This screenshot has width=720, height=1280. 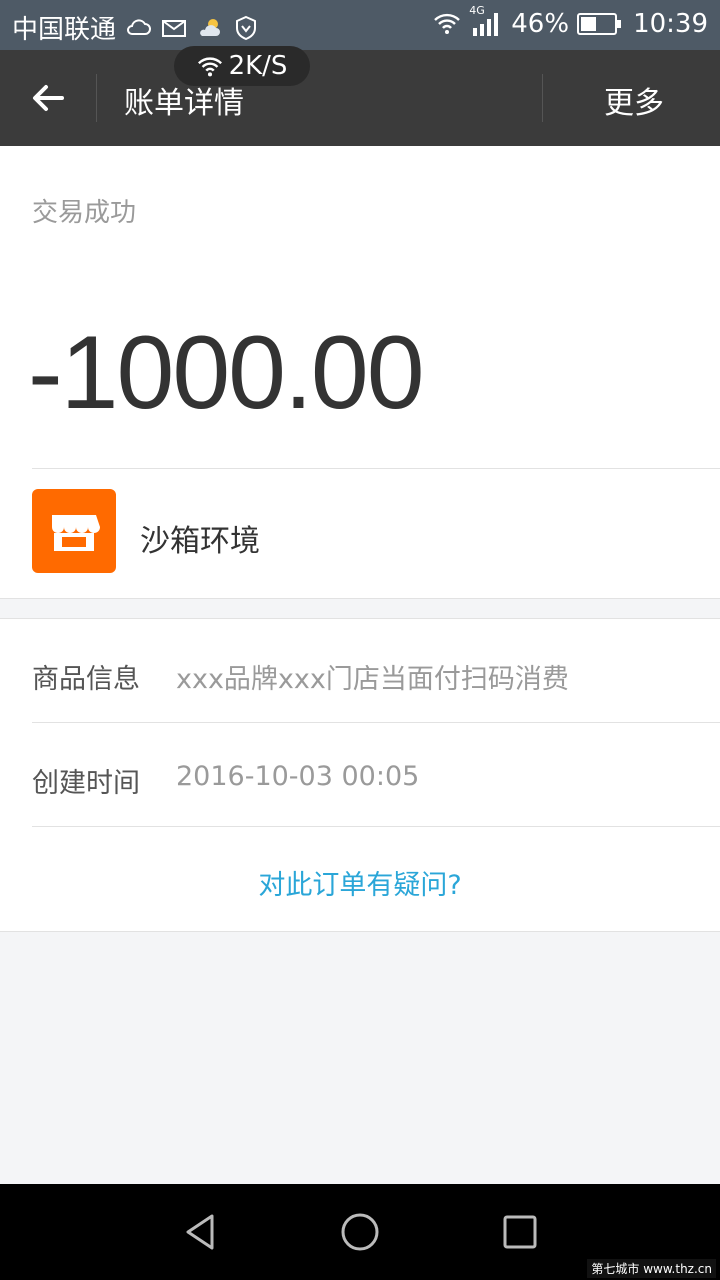 I want to click on watermark: 第七城市 www.thz.cn, so click(x=651, y=1268).